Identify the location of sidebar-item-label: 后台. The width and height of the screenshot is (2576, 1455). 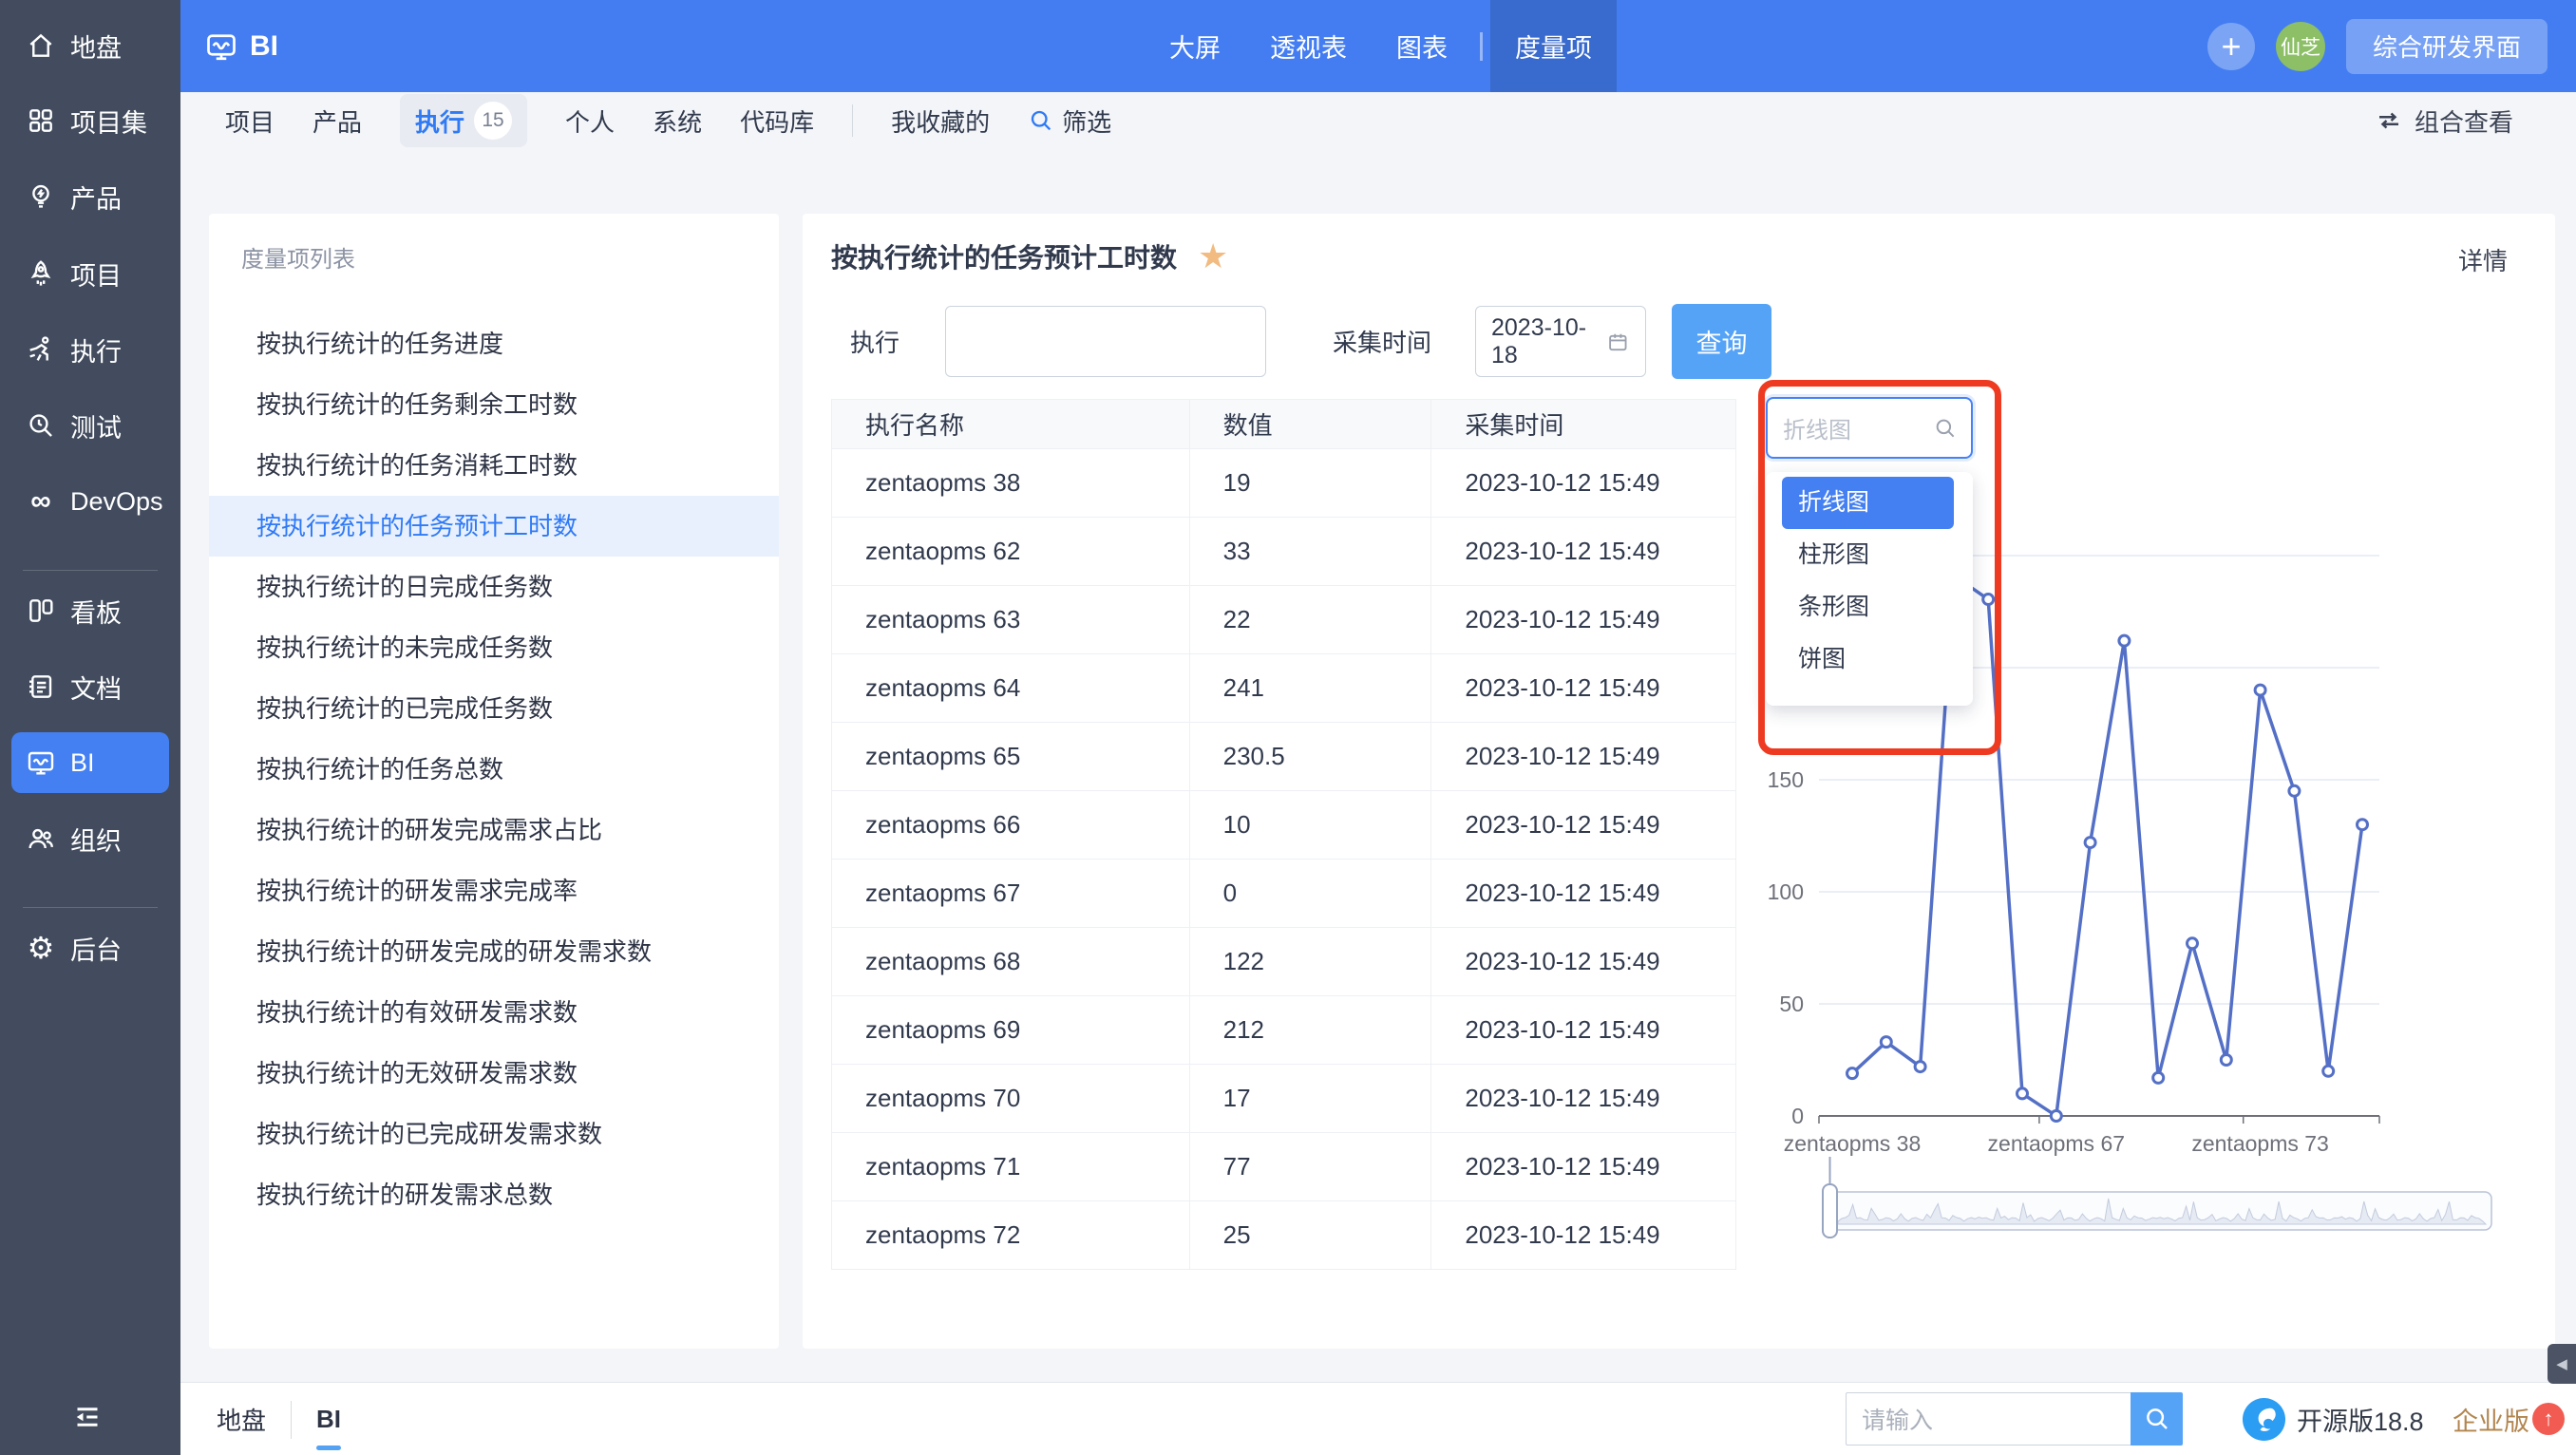
(96, 950).